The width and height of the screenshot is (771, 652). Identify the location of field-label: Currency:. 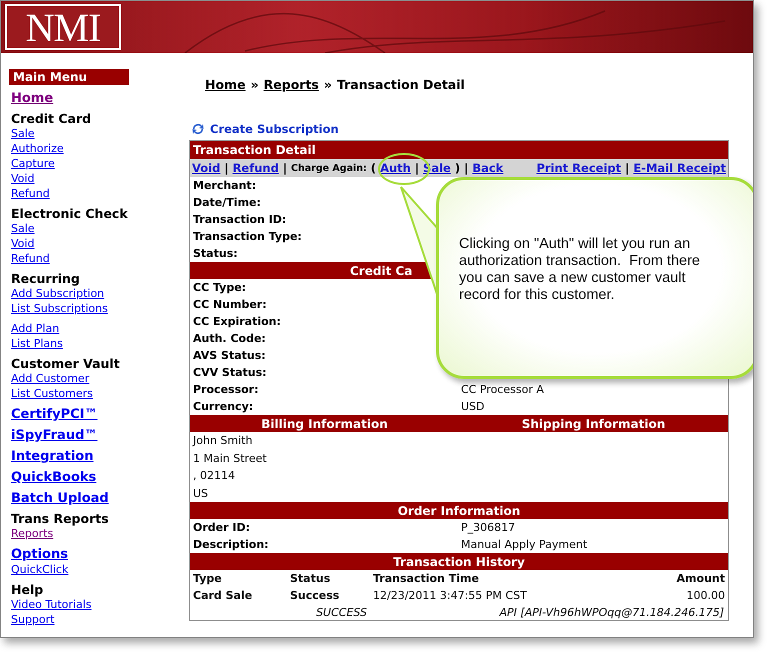
(223, 406).